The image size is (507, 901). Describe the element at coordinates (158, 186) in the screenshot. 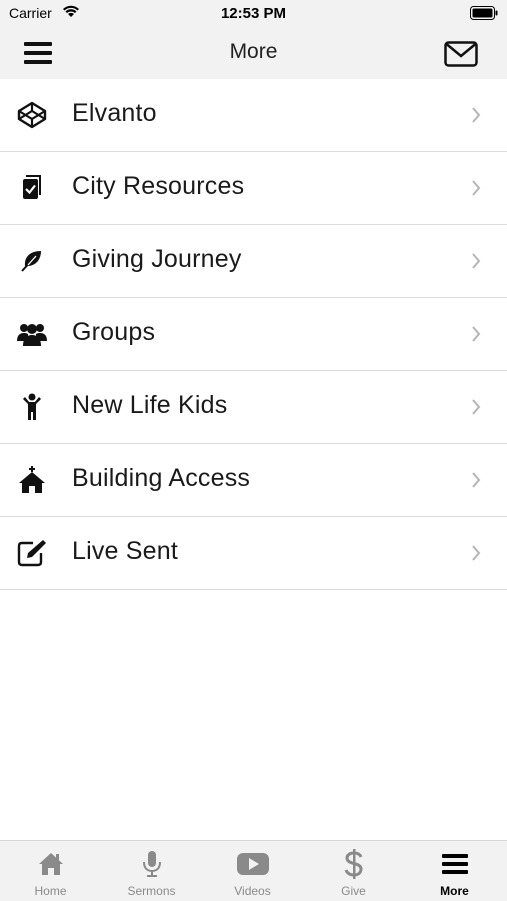

I see `list-item-label: City Resources` at that location.